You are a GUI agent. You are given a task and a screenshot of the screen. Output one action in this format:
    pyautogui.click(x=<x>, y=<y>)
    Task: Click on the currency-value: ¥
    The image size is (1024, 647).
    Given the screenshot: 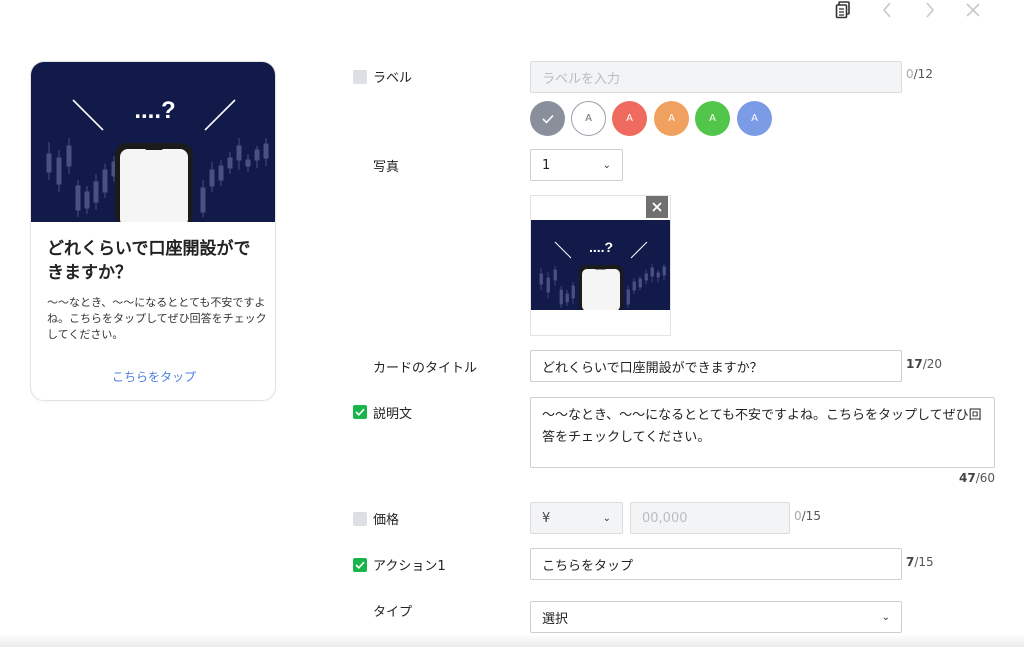 What is the action you would take?
    pyautogui.click(x=546, y=518)
    